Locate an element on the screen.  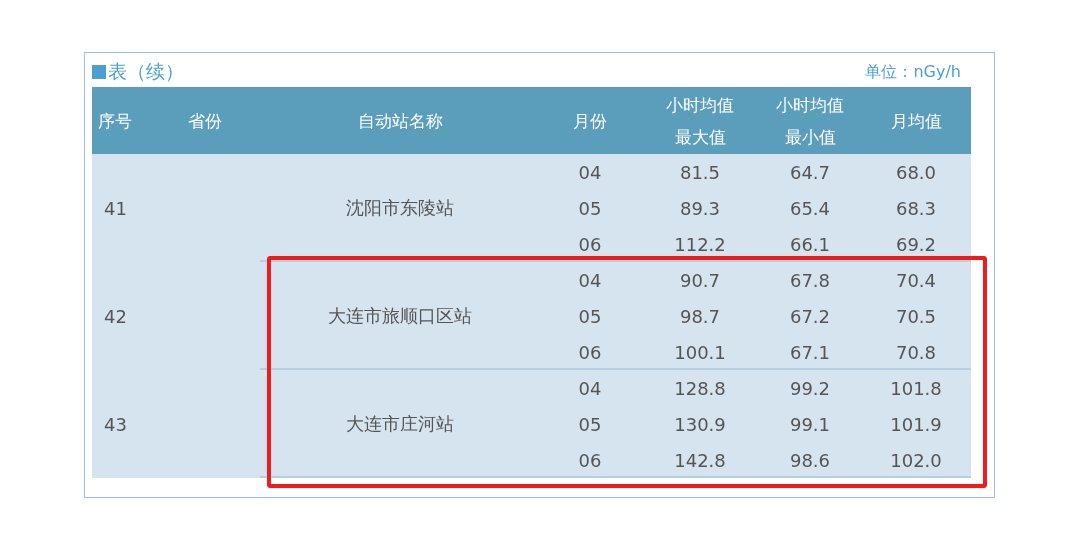
row-number: 42 is located at coordinates (115, 316).